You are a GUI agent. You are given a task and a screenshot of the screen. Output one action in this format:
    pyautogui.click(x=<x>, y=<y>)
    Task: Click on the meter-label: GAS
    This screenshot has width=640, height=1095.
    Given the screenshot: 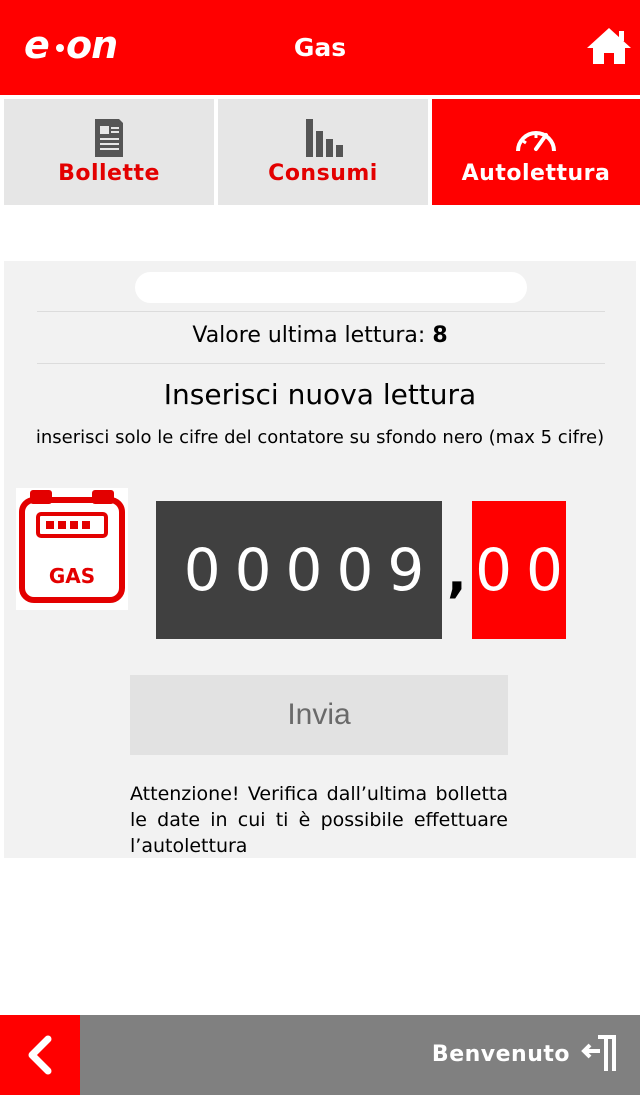 What is the action you would take?
    pyautogui.click(x=72, y=576)
    